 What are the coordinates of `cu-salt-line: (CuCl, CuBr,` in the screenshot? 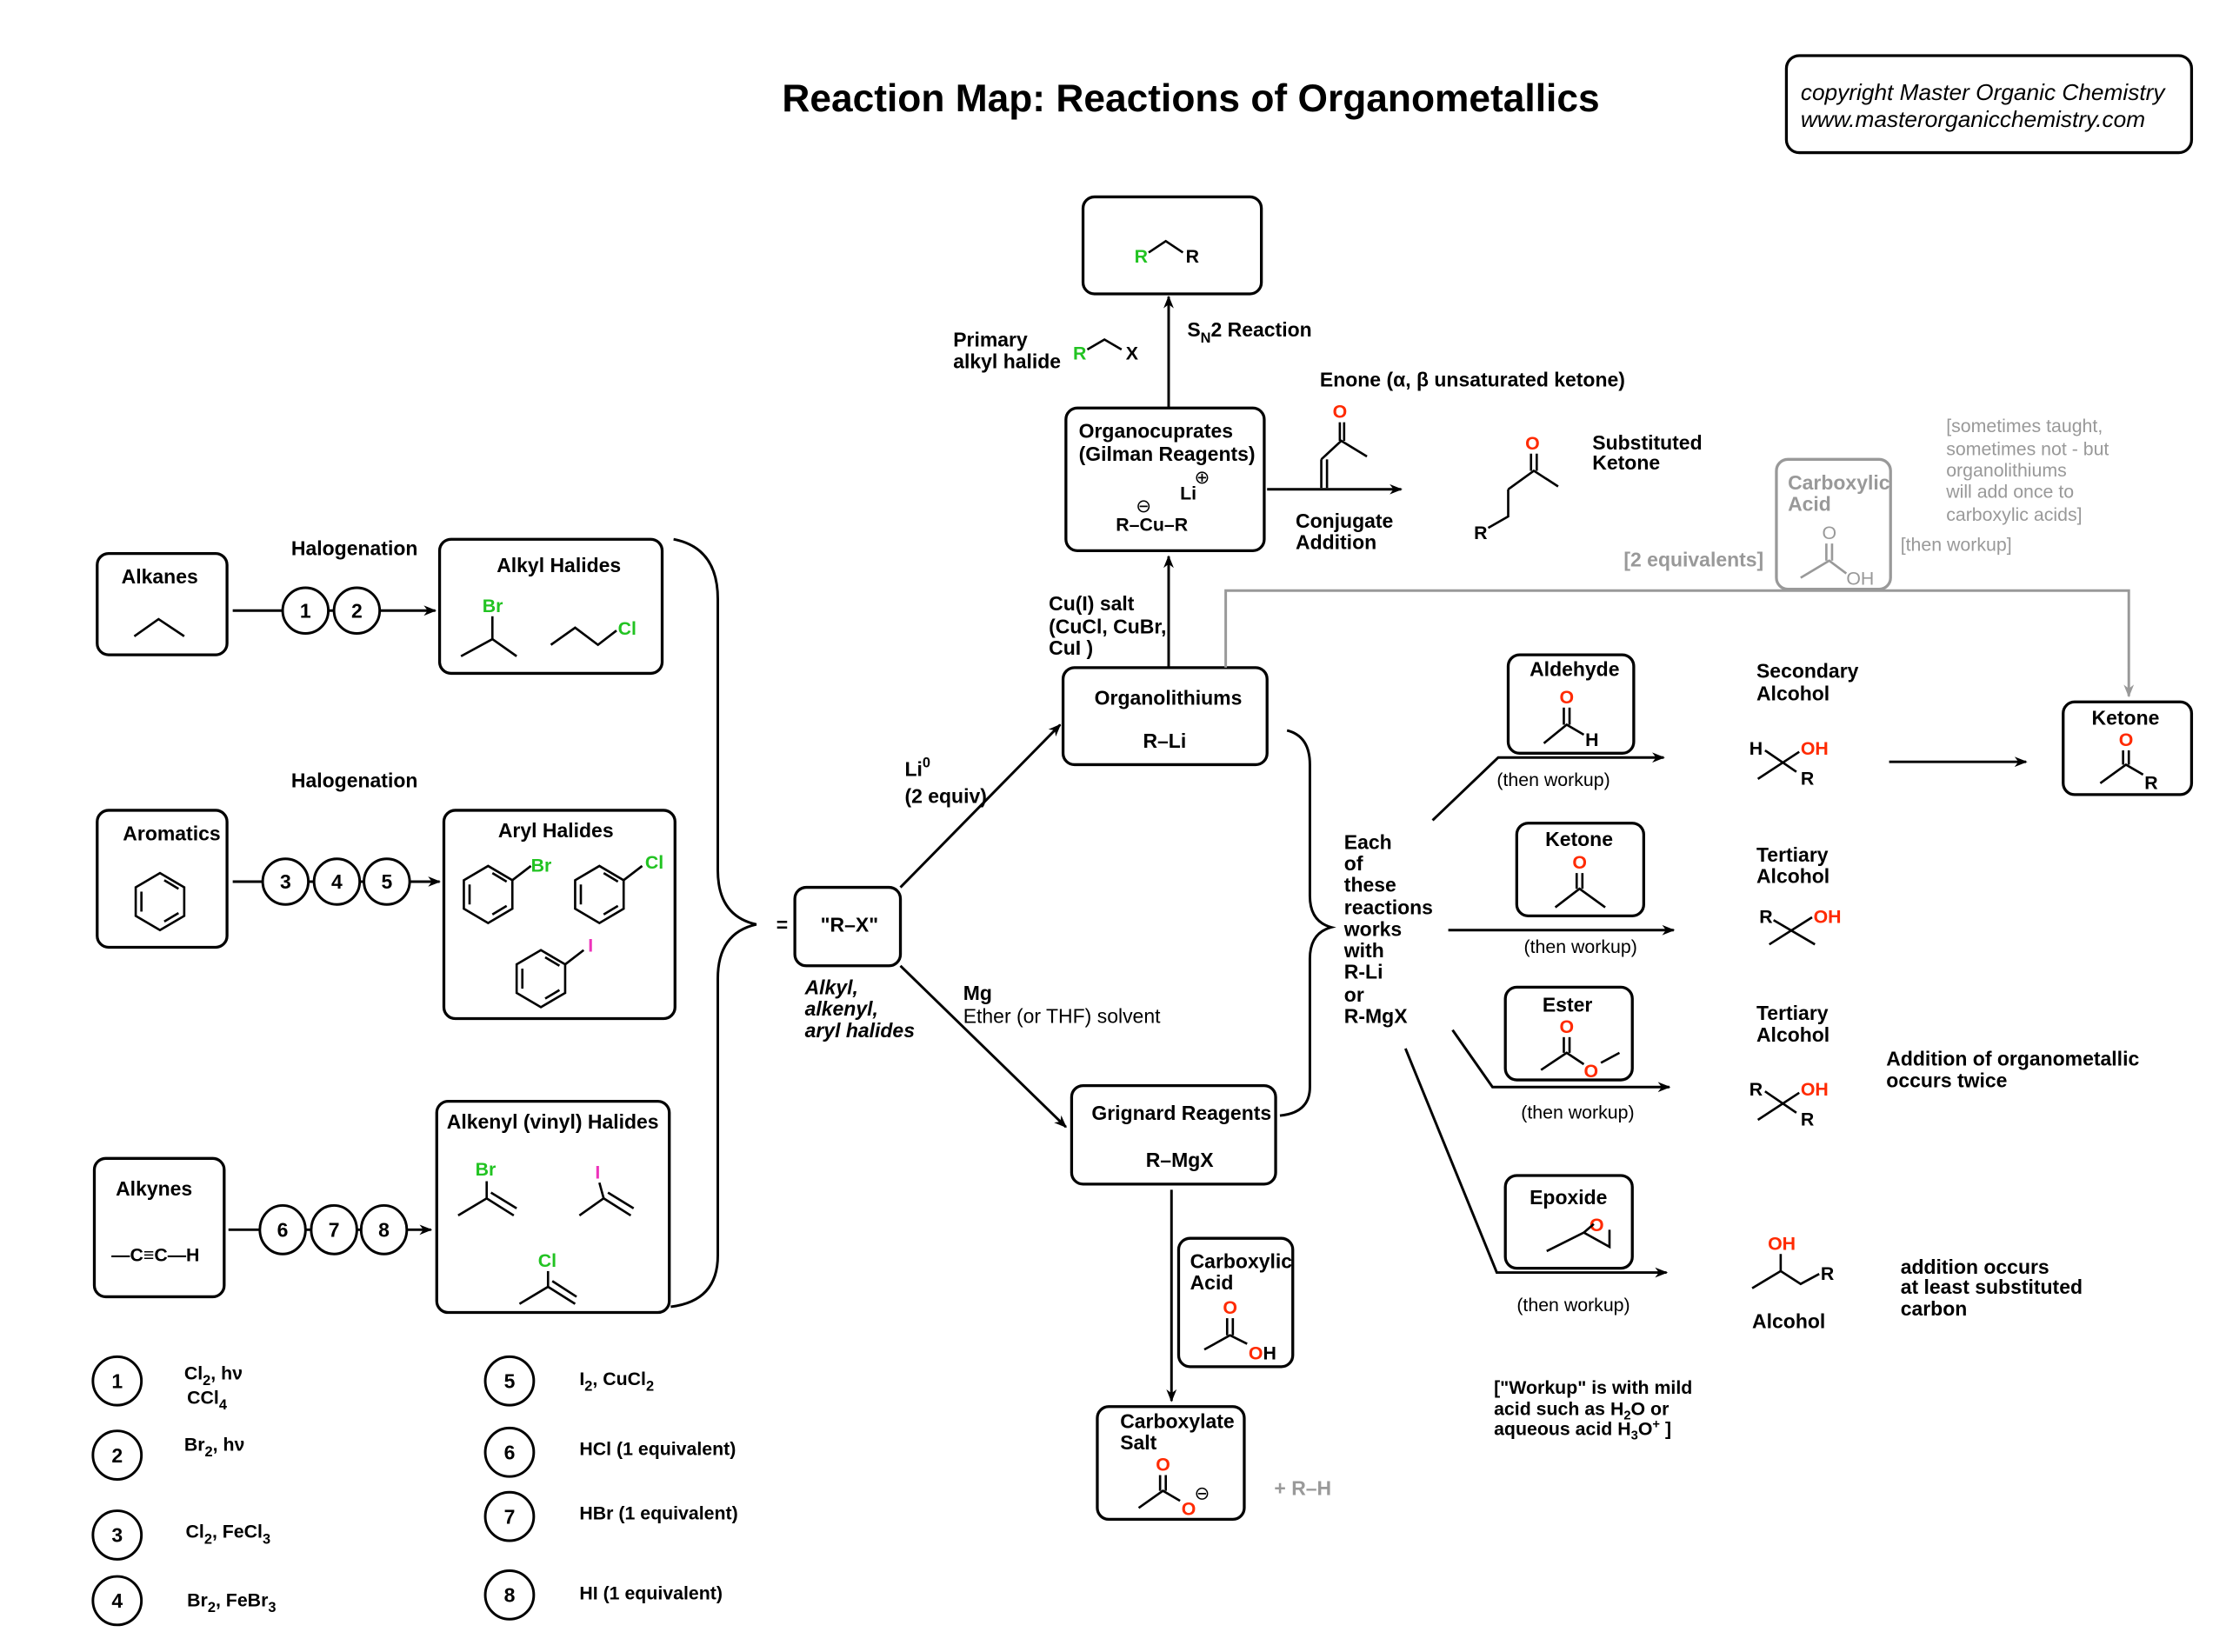 It's located at (1107, 626).